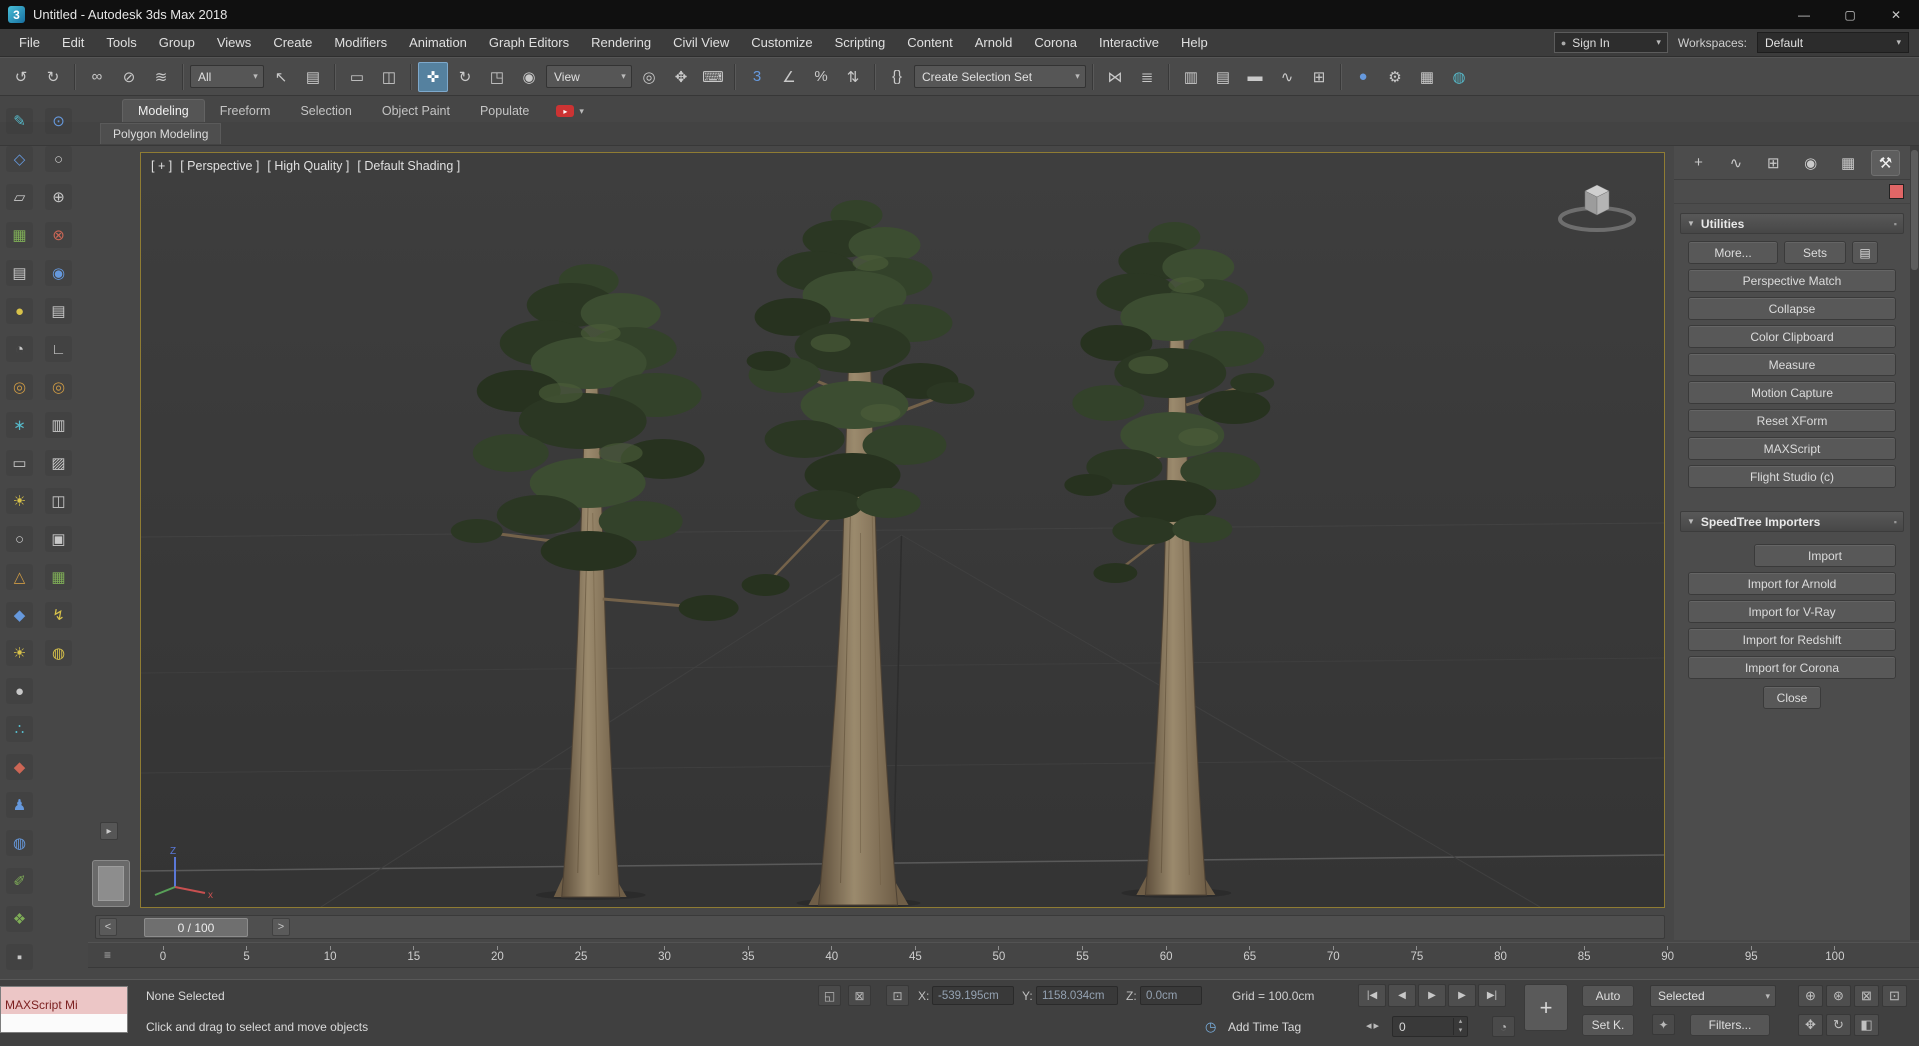  I want to click on circle-icon: ○, so click(19, 539).